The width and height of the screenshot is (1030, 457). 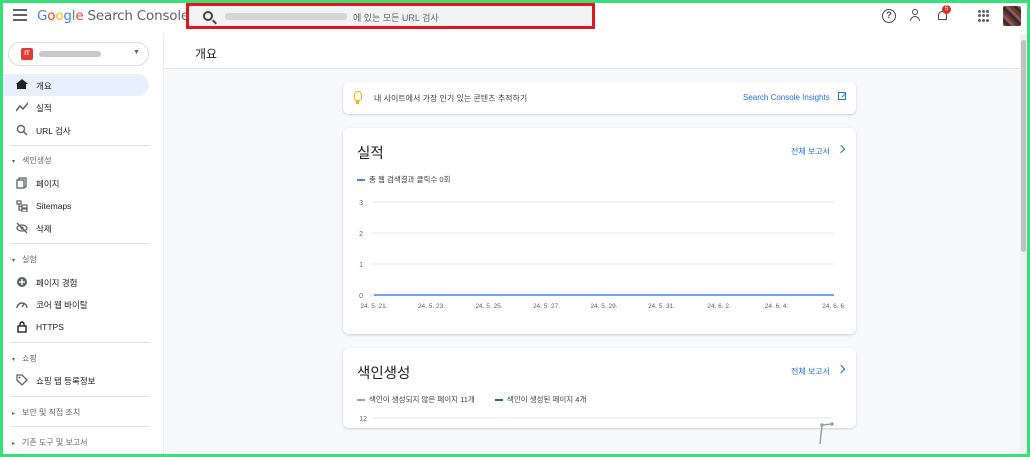 What do you see at coordinates (603, 306) in the screenshot?
I see `x-tick-label: 24. 5. 29.` at bounding box center [603, 306].